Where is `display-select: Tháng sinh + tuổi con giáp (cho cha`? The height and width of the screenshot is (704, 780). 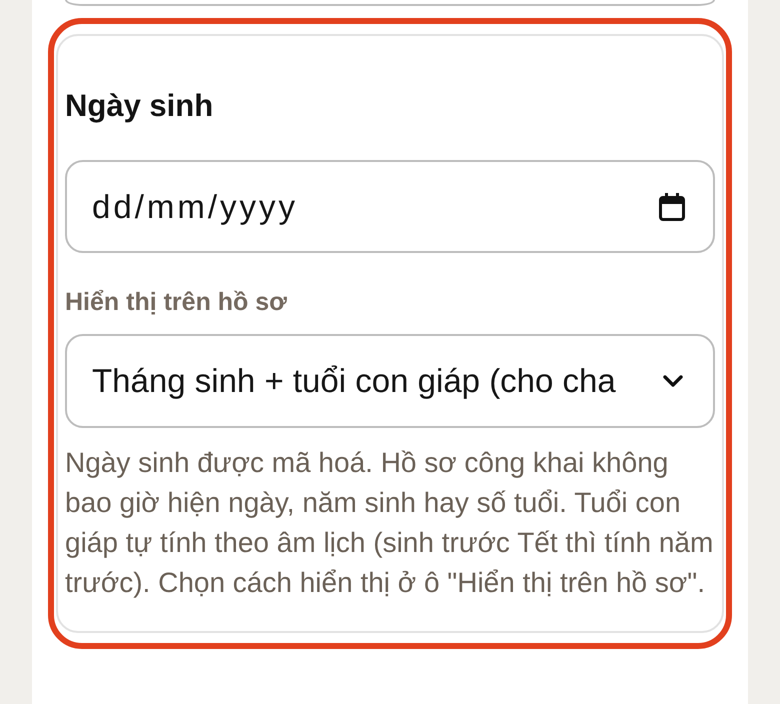 display-select: Tháng sinh + tuổi con giáp (cho cha is located at coordinates (390, 381).